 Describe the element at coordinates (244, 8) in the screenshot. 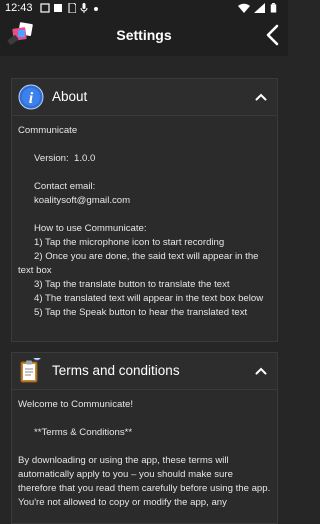

I see `wifi-icon` at that location.